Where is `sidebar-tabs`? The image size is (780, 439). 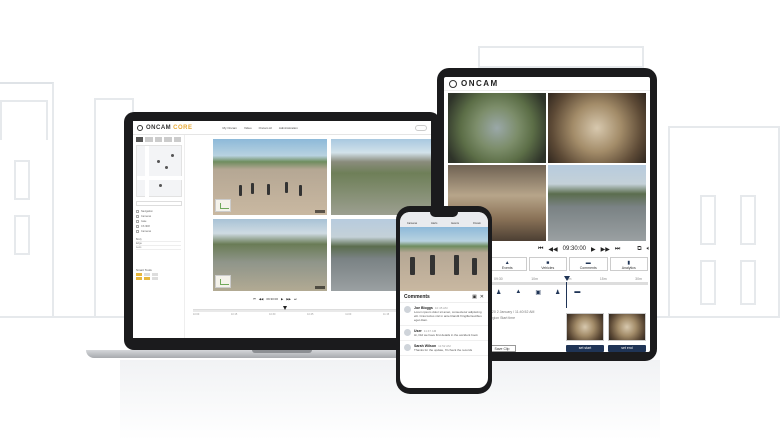 sidebar-tabs is located at coordinates (159, 139).